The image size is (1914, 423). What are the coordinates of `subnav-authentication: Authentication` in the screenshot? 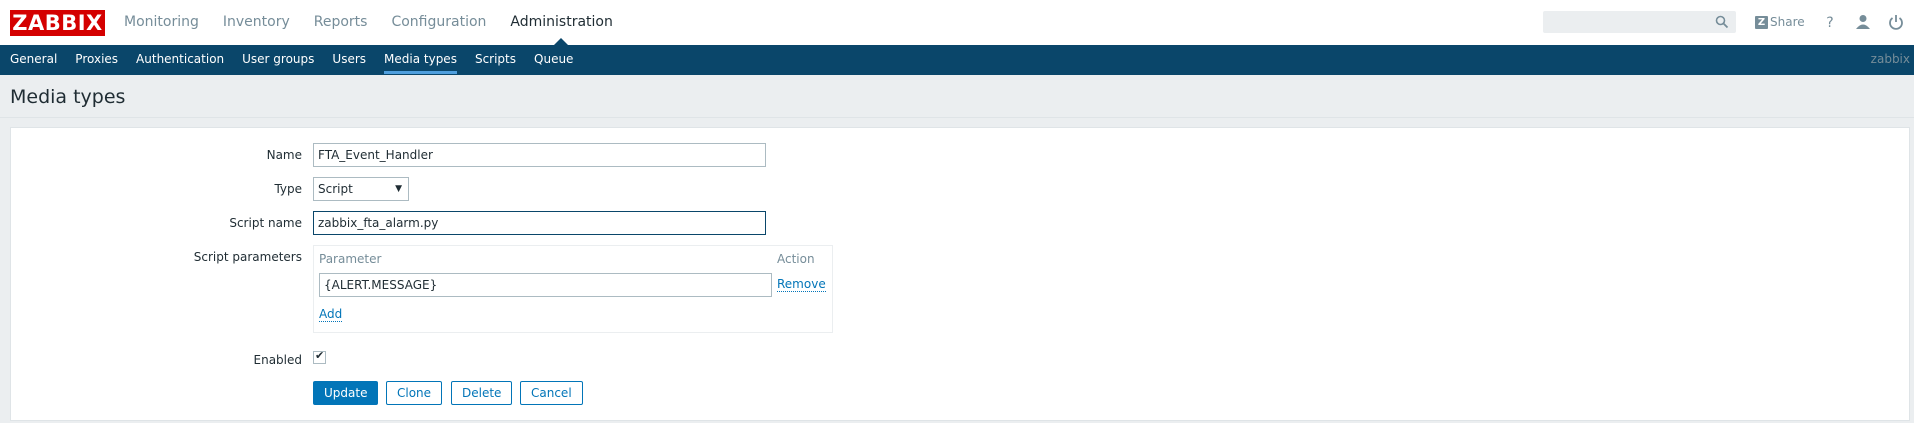 It's located at (180, 60).